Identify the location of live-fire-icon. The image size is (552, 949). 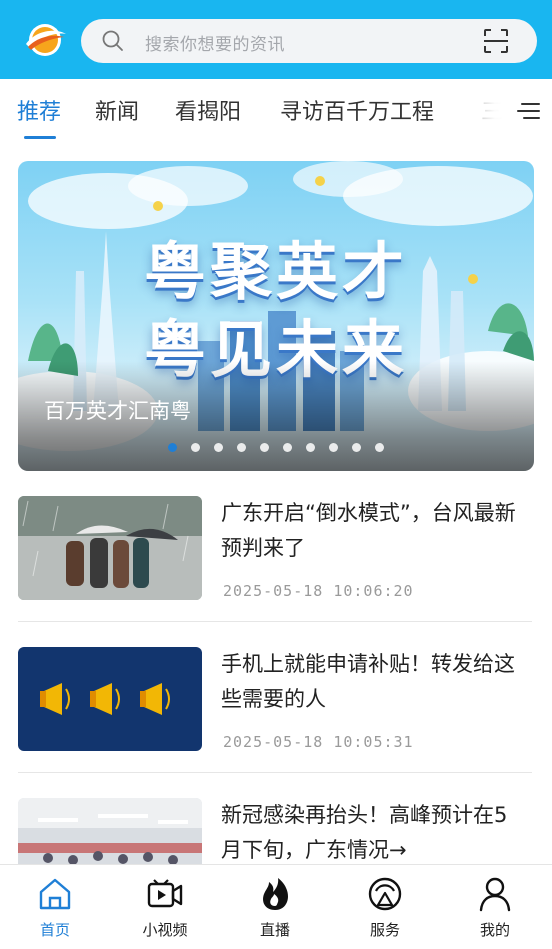
(275, 894).